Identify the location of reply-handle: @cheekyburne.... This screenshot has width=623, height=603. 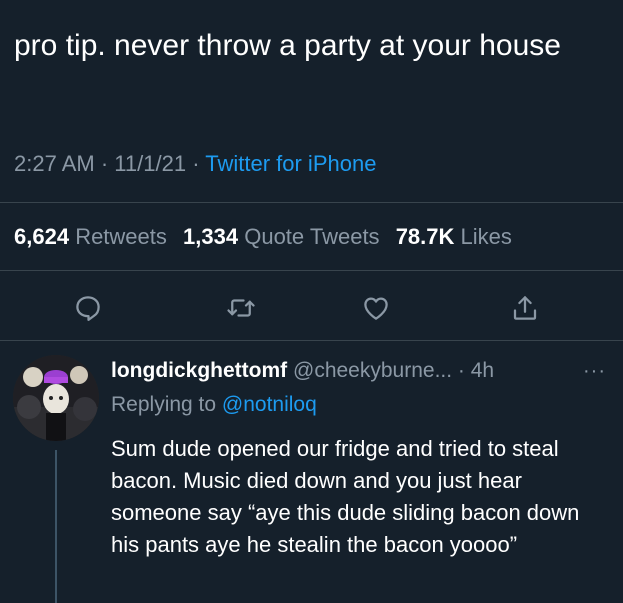
(372, 370).